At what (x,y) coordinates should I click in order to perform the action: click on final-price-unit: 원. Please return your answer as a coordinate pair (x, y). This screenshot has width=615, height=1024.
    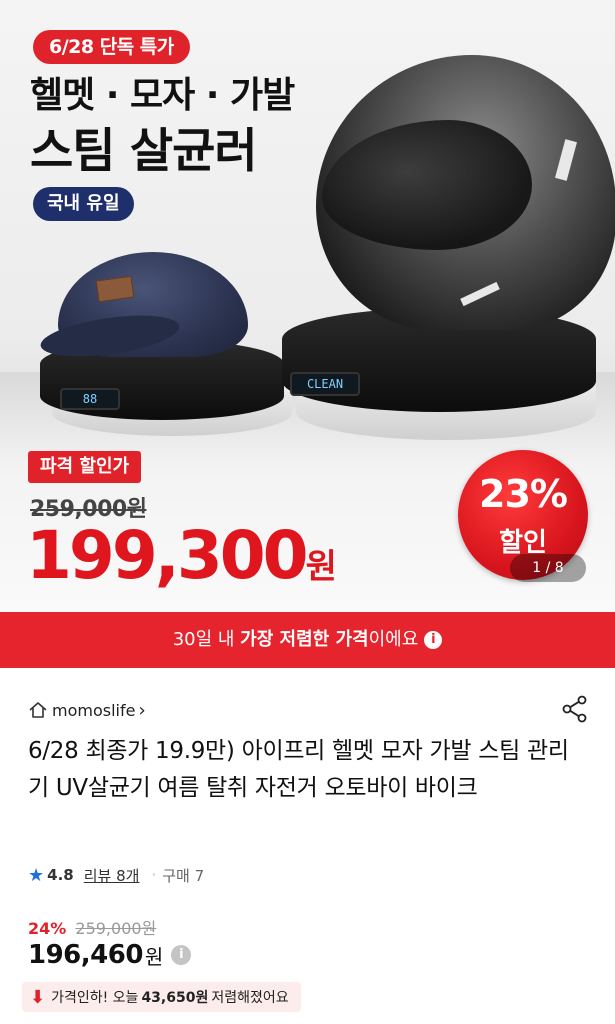
    Looking at the image, I should click on (154, 956).